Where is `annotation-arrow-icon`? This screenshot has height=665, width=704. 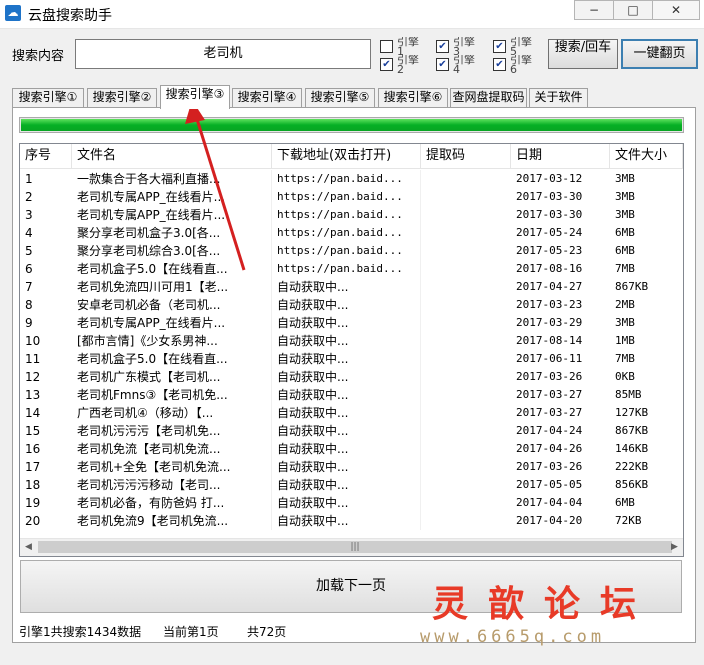
annotation-arrow-icon is located at coordinates (215, 185).